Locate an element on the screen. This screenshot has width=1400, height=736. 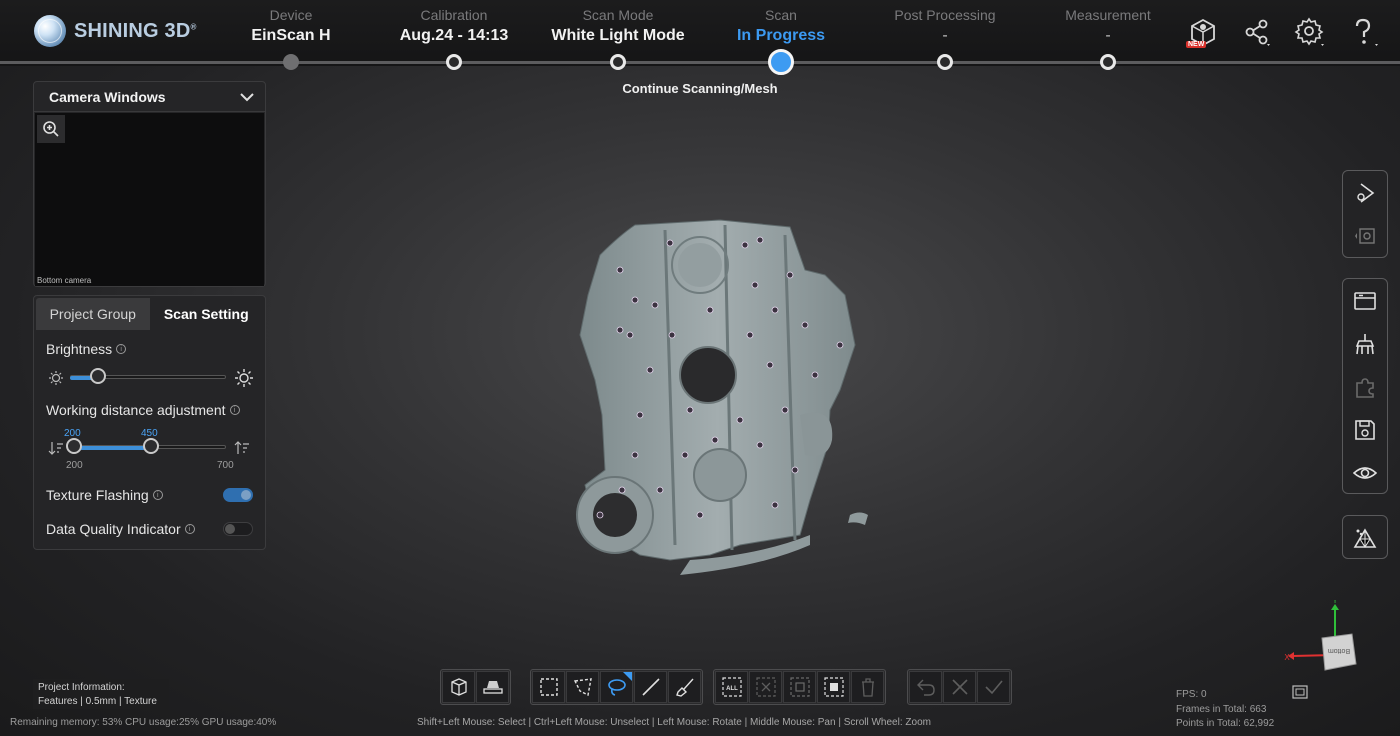
camera-panel-header: Camera Windows is located at coordinates (149, 97).